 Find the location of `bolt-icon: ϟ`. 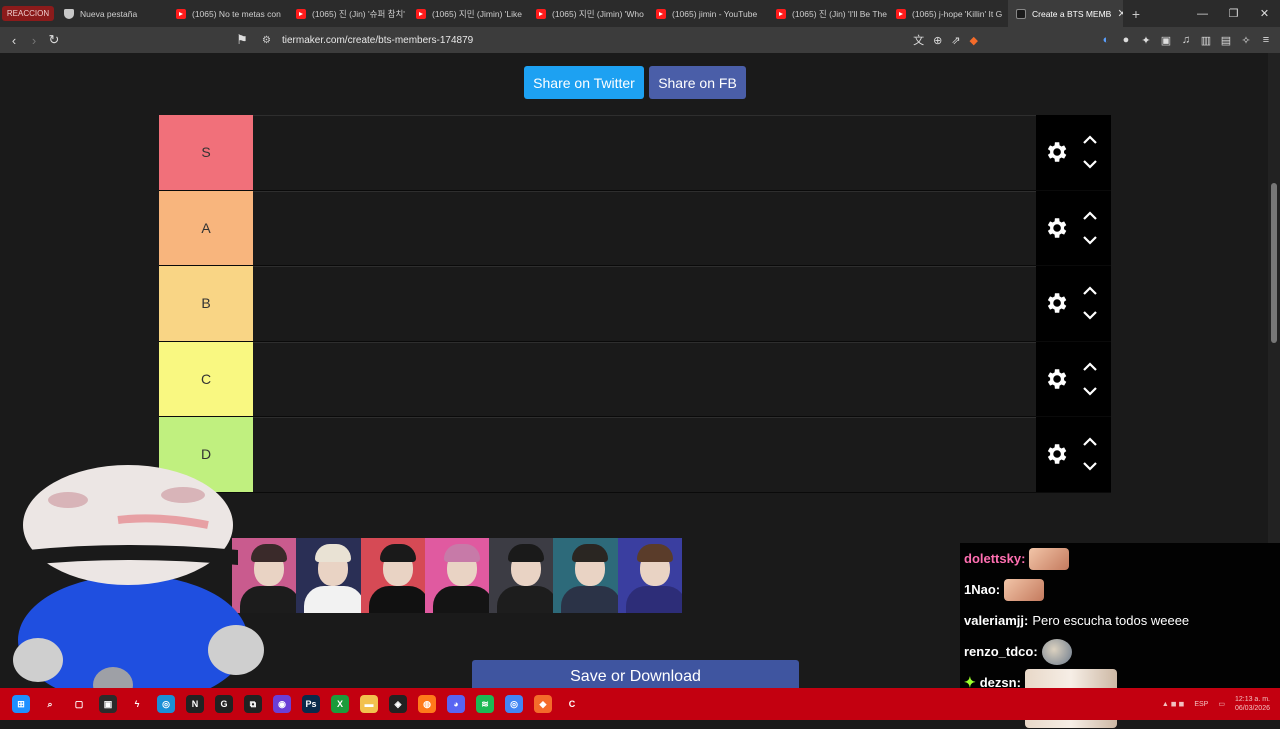

bolt-icon: ϟ is located at coordinates (137, 704).